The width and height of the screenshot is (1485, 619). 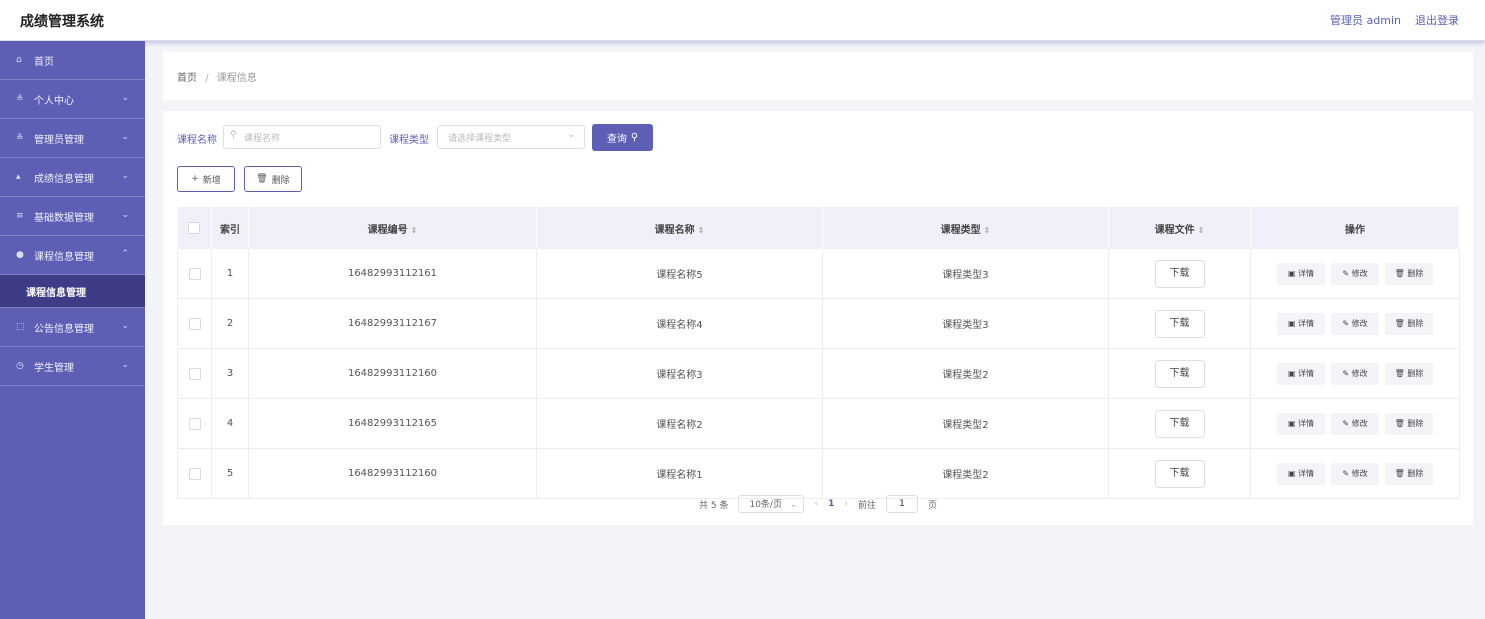 I want to click on person-icon: ≗, so click(x=20, y=99).